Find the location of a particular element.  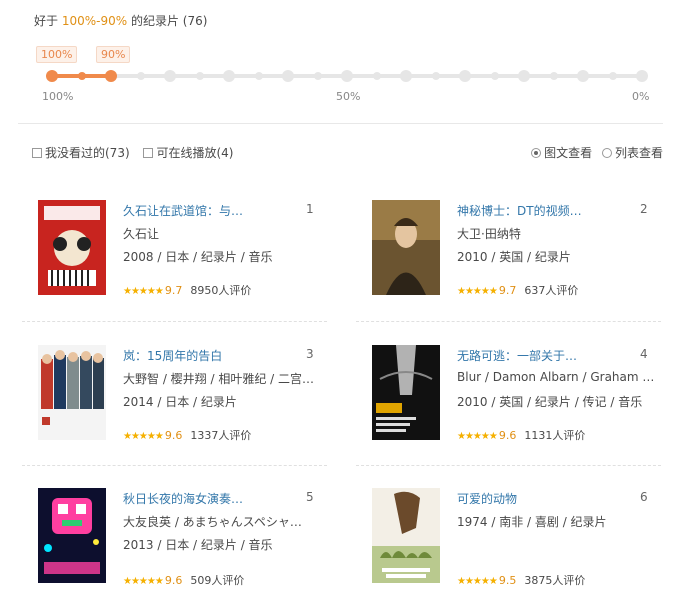

movie-meta: 2010 / 英国 / 纪录片 / 传记 / 音乐 is located at coordinates (550, 402).